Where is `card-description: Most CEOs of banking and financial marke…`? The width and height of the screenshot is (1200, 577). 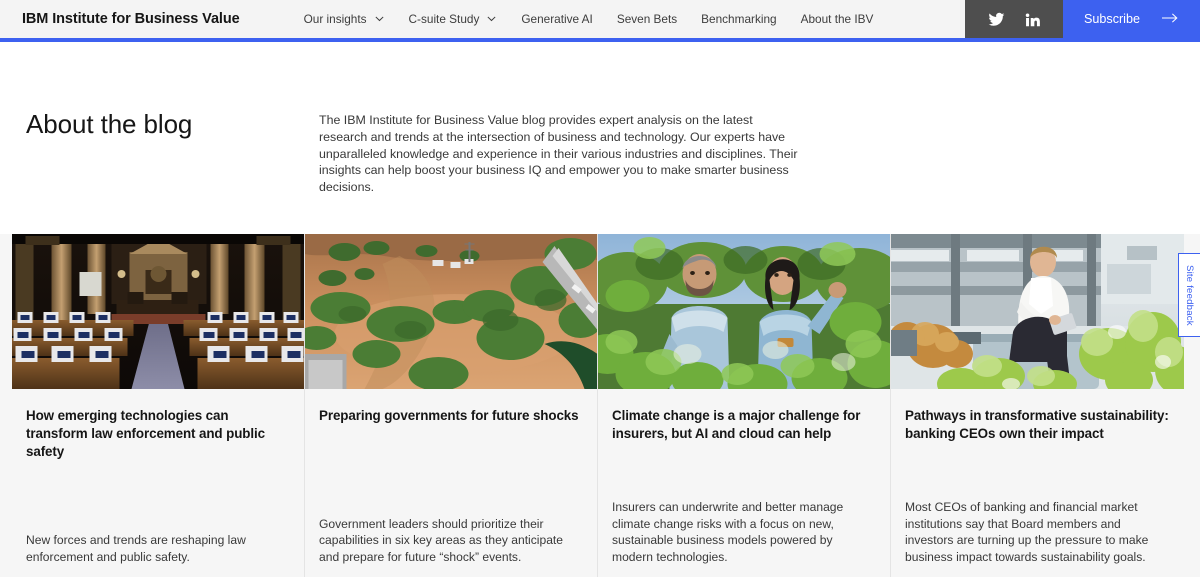
card-description: Most CEOs of banking and financial marke… is located at coordinates (1027, 532).